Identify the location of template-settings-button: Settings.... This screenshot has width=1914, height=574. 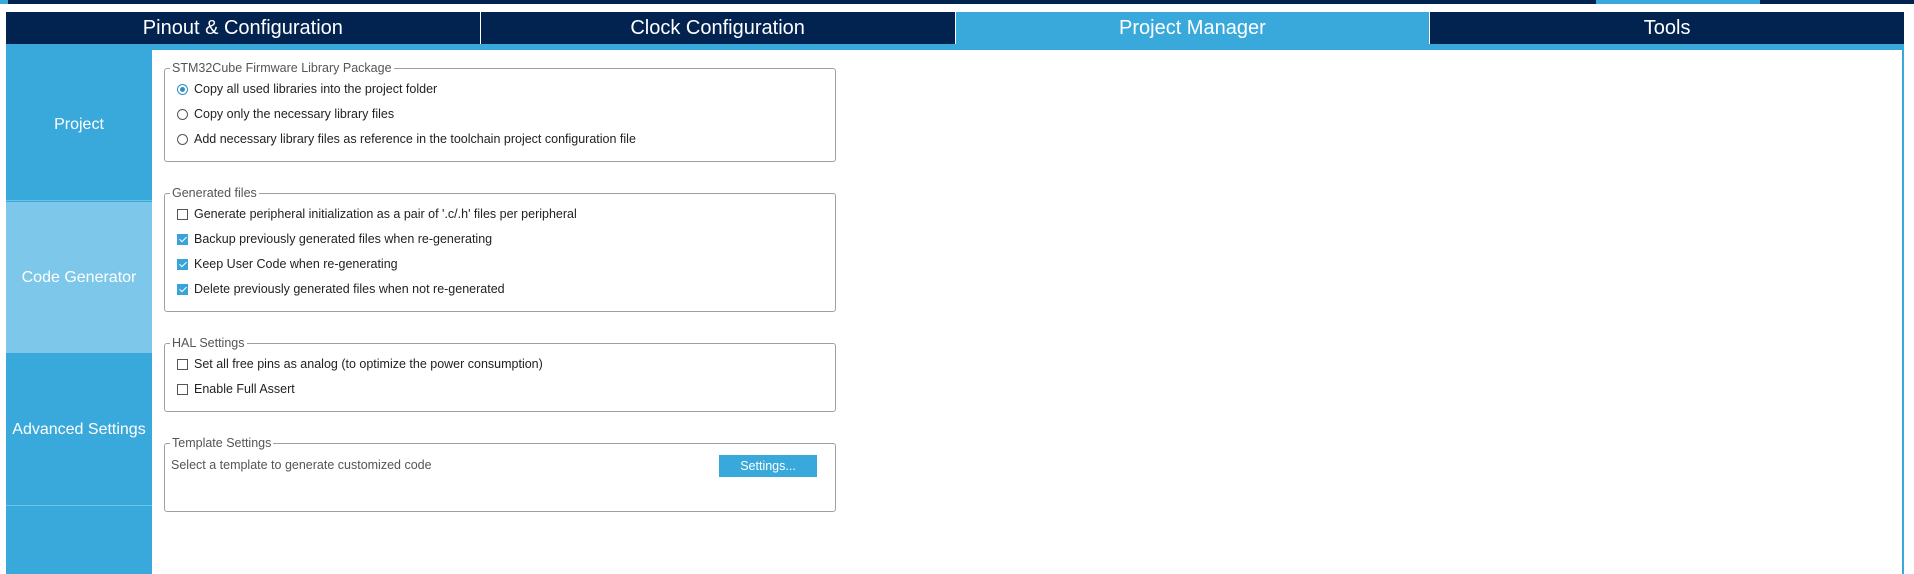
(768, 466).